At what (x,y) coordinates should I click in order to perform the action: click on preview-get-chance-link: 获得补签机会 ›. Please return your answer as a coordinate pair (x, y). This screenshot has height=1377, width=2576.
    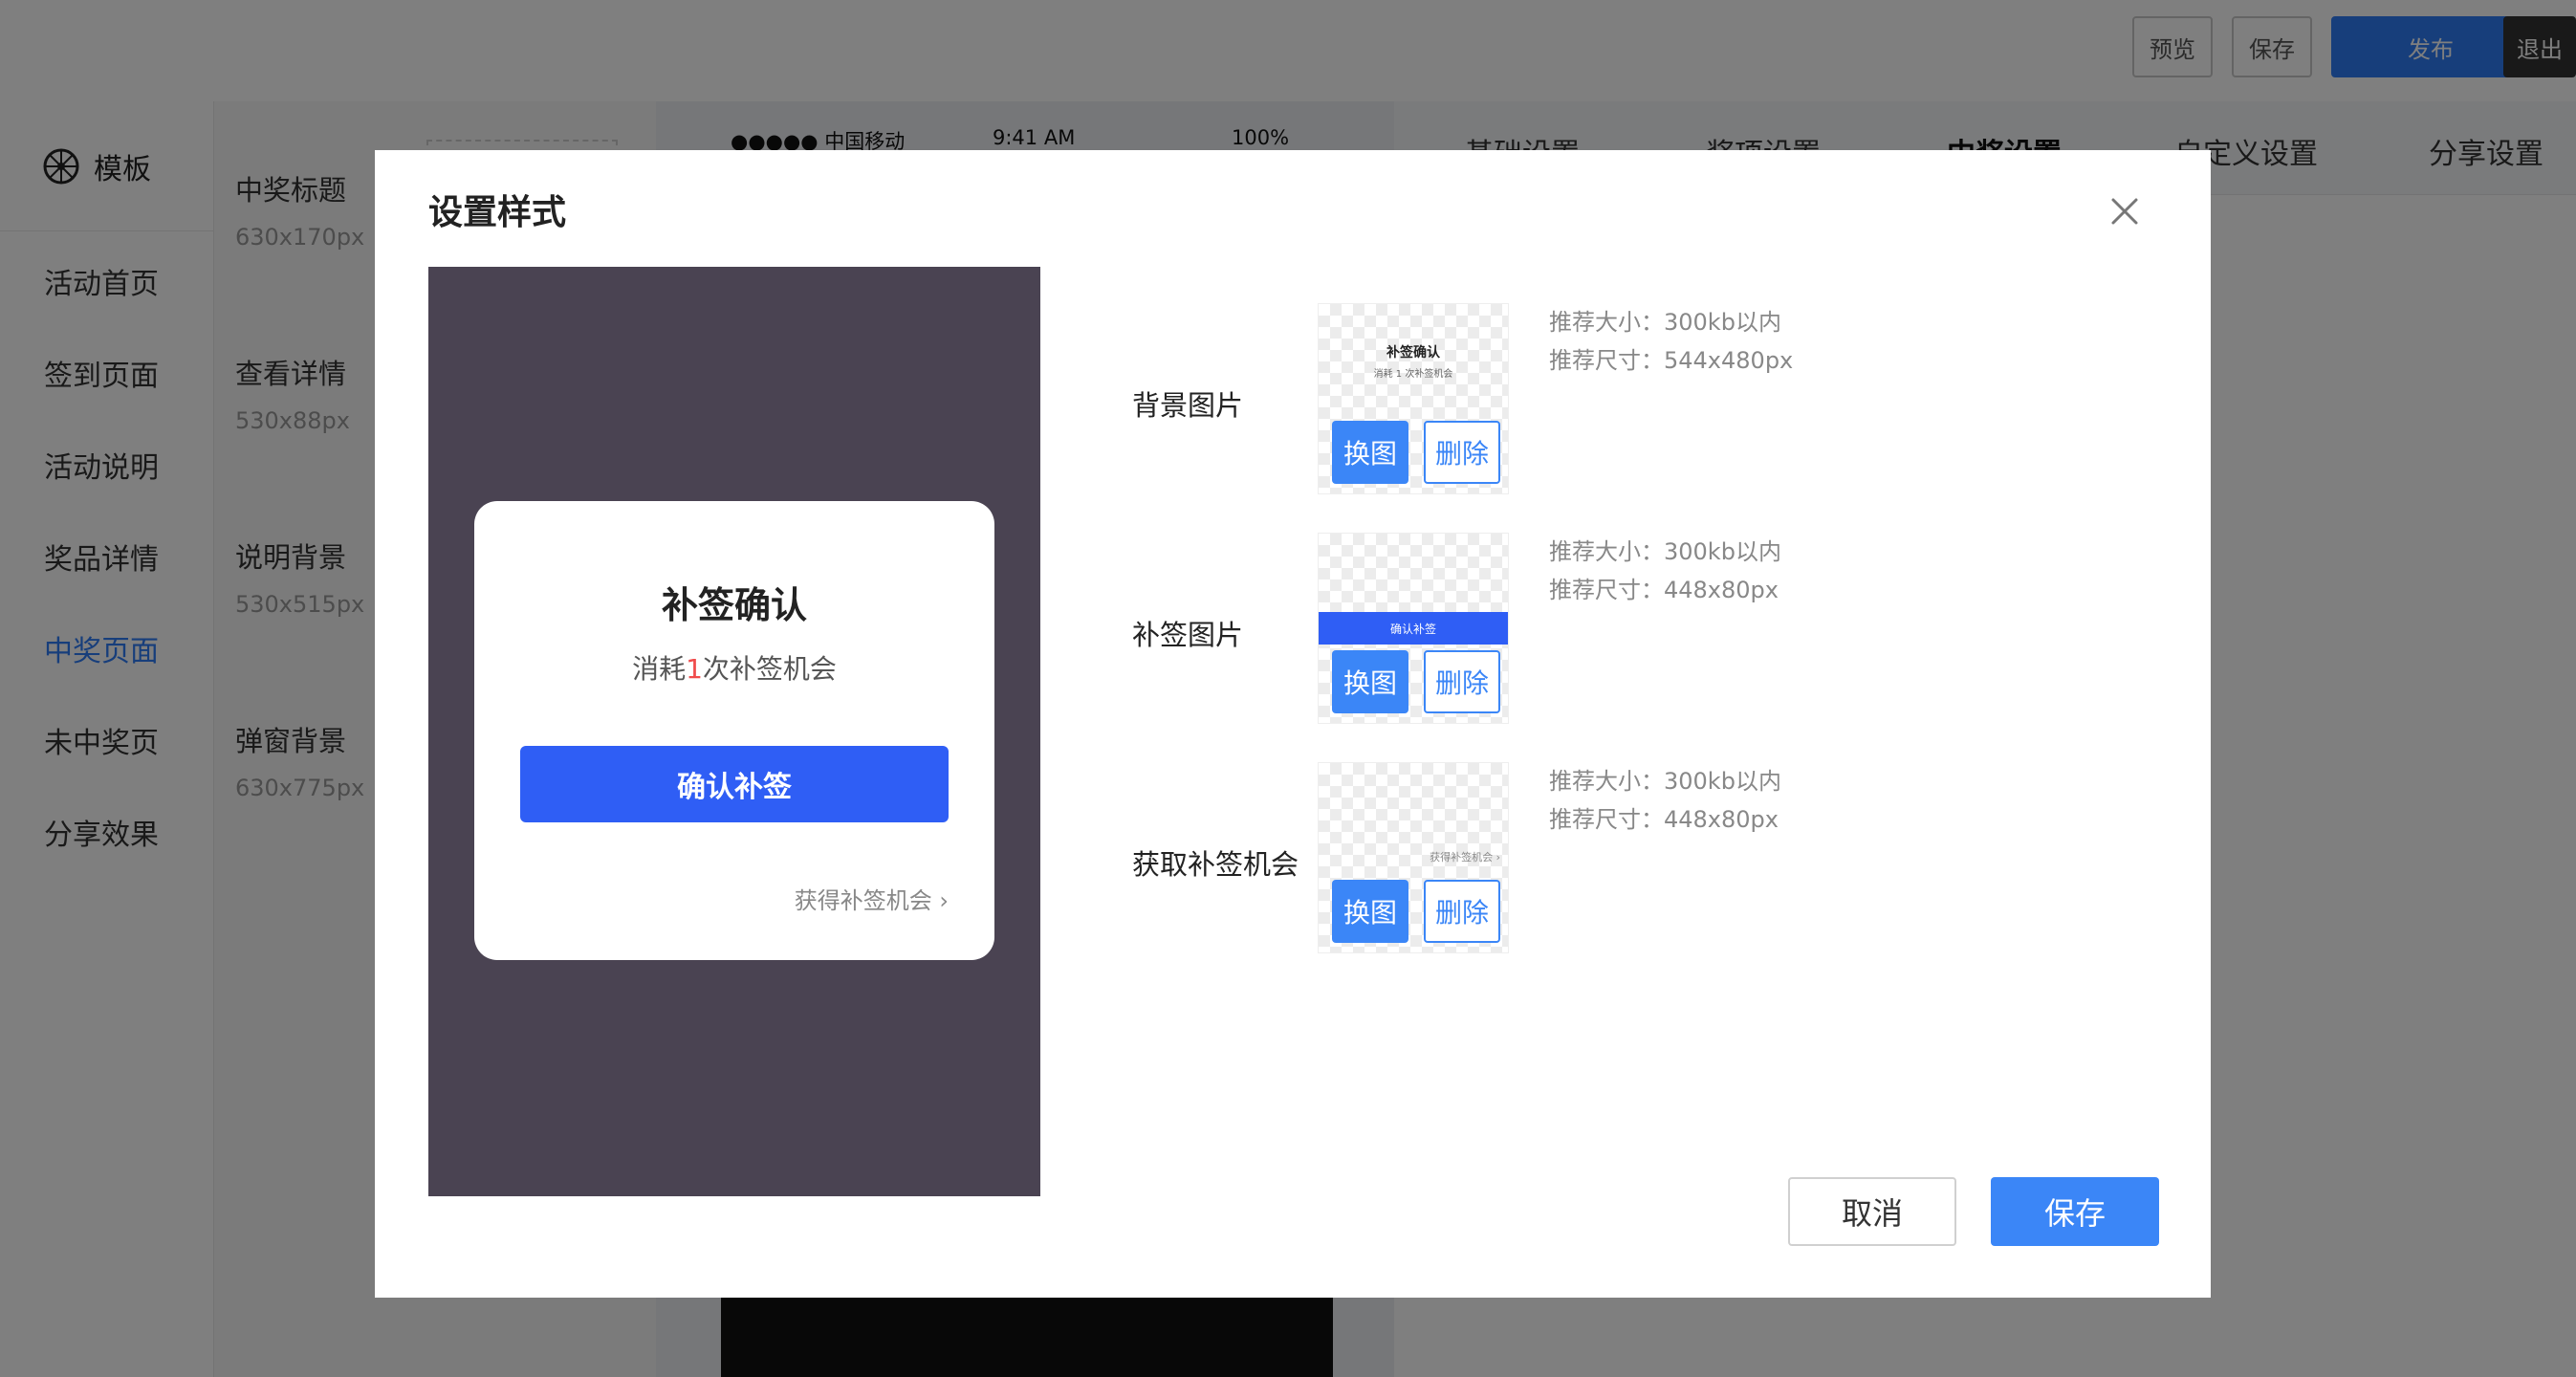
    Looking at the image, I should click on (711, 898).